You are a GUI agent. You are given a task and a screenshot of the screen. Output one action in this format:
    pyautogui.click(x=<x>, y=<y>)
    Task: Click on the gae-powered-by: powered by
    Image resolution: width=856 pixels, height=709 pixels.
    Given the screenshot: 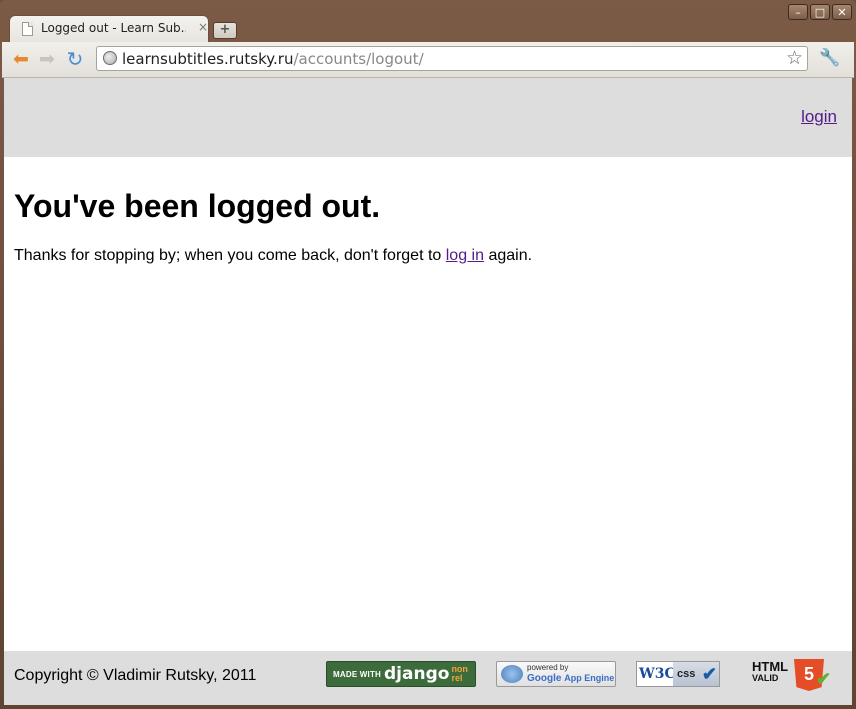 What is the action you would take?
    pyautogui.click(x=548, y=667)
    